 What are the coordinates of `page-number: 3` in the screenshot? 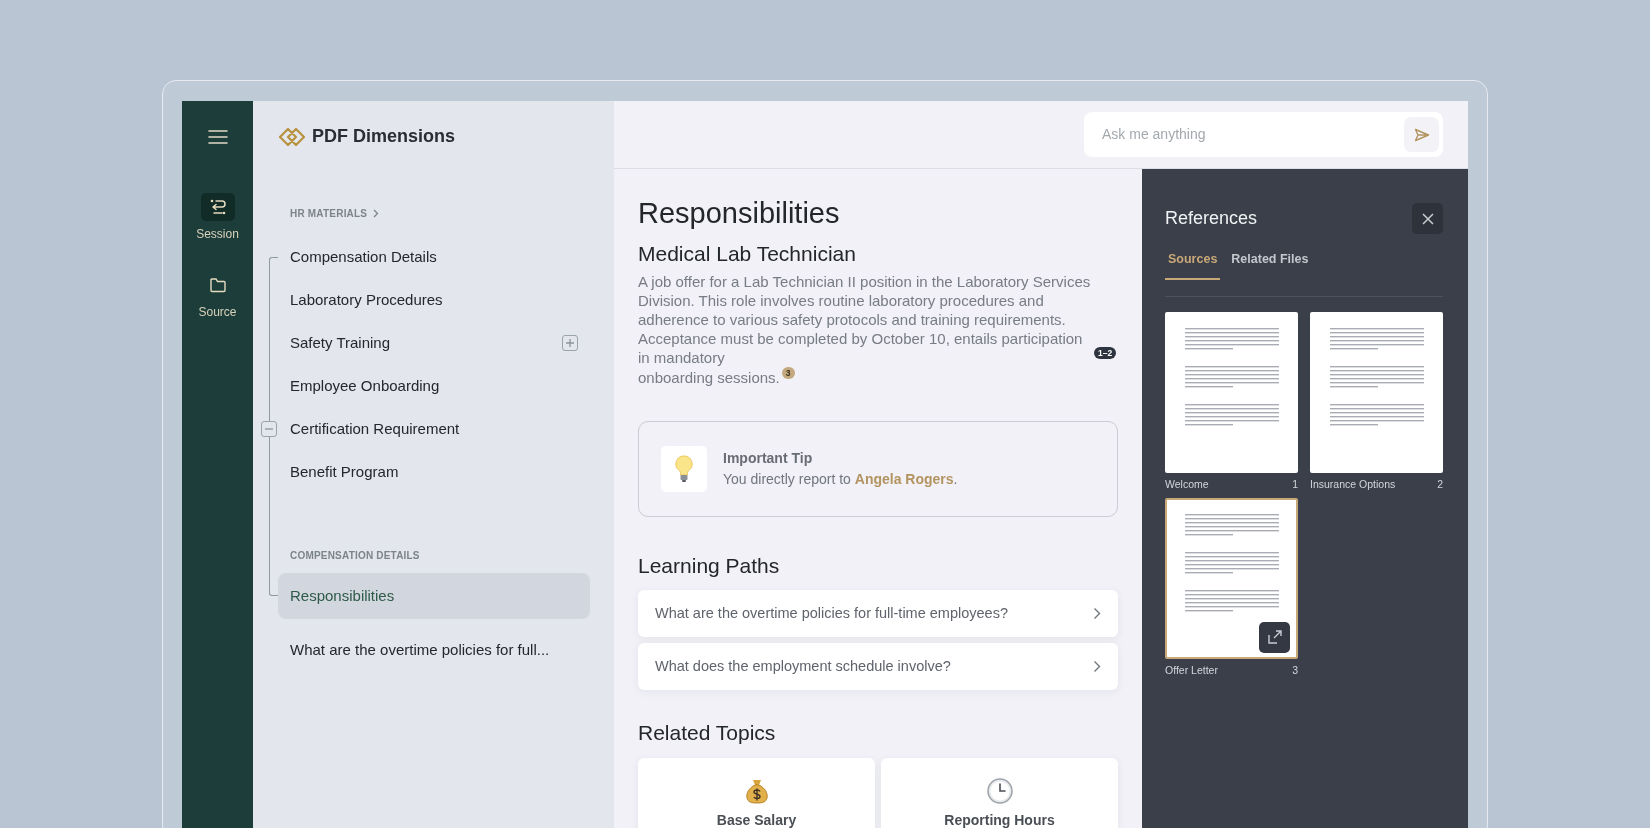 It's located at (1295, 670).